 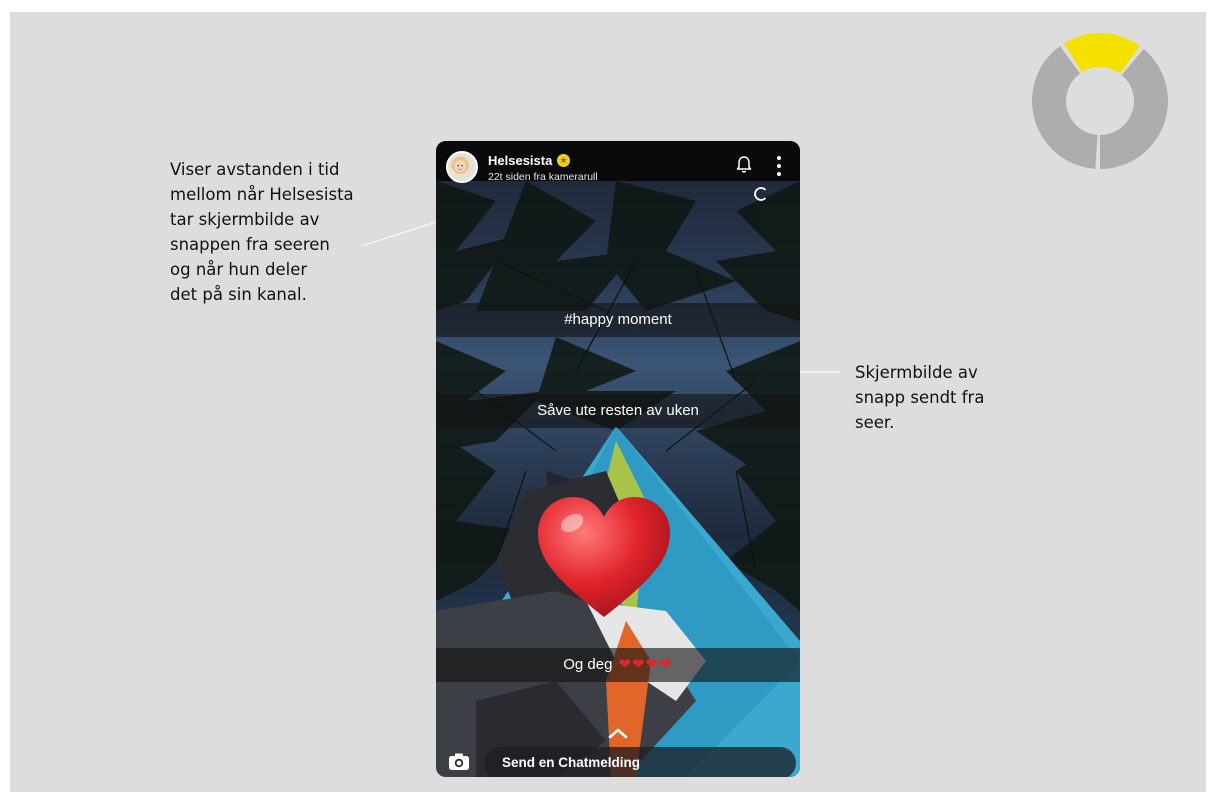 I want to click on caption-text: Og deg, so click(x=588, y=664).